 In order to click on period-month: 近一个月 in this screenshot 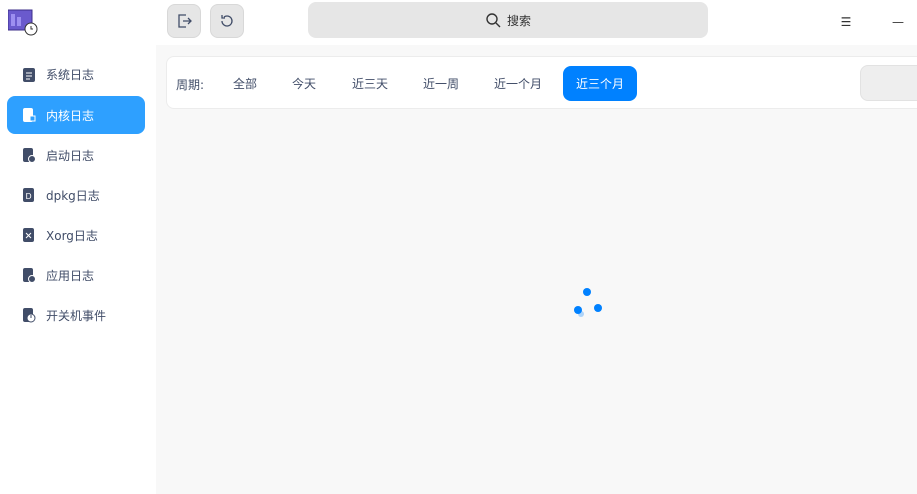, I will do `click(518, 83)`.